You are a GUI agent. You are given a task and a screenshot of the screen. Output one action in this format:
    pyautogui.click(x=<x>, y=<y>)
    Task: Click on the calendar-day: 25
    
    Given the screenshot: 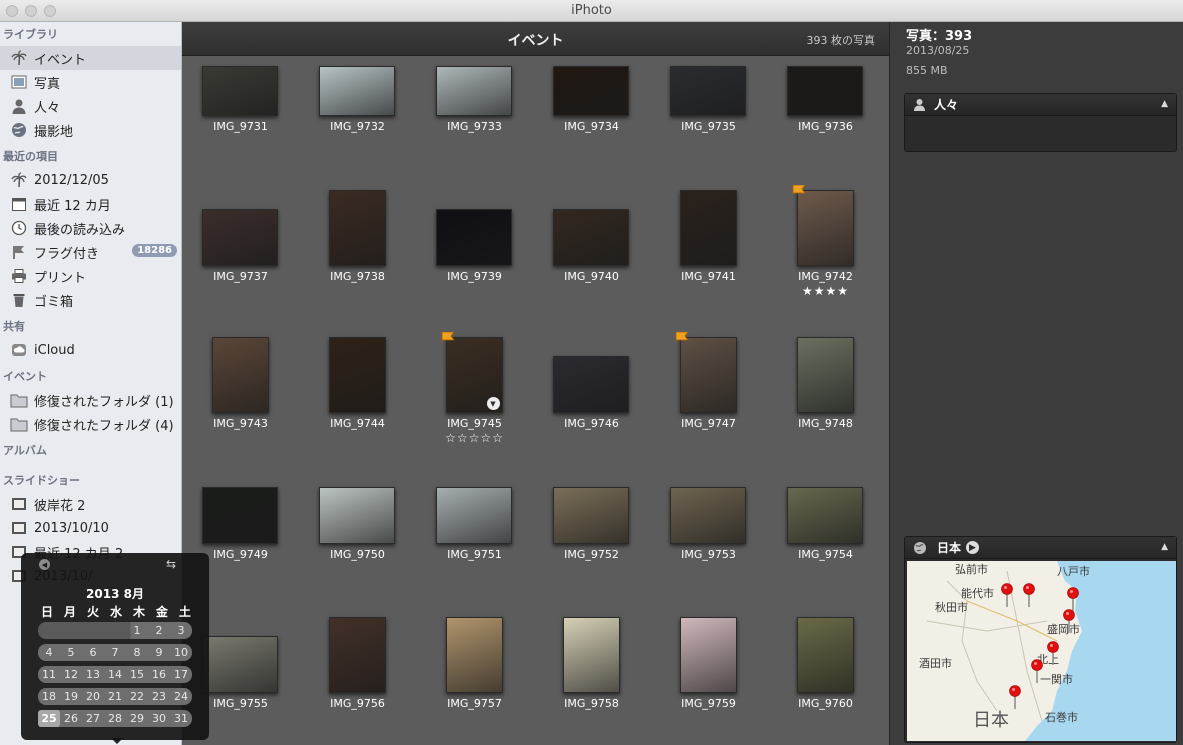 What is the action you would take?
    pyautogui.click(x=49, y=718)
    